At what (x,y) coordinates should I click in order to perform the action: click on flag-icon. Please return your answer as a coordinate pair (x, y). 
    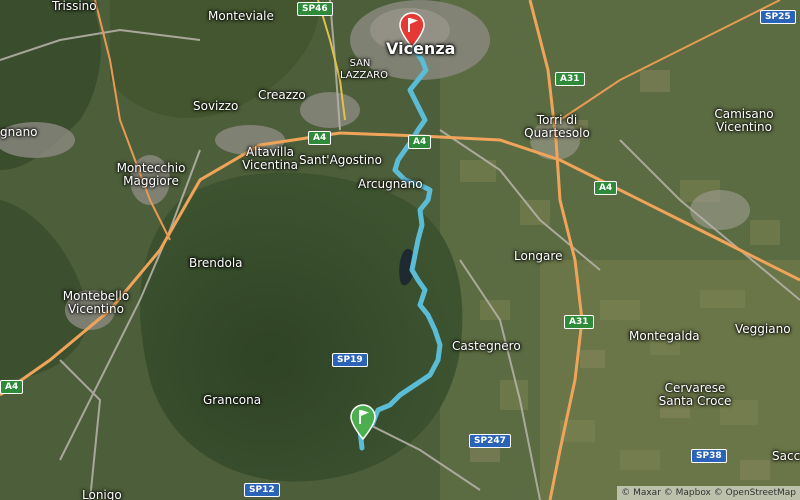
    Looking at the image, I should click on (363, 422).